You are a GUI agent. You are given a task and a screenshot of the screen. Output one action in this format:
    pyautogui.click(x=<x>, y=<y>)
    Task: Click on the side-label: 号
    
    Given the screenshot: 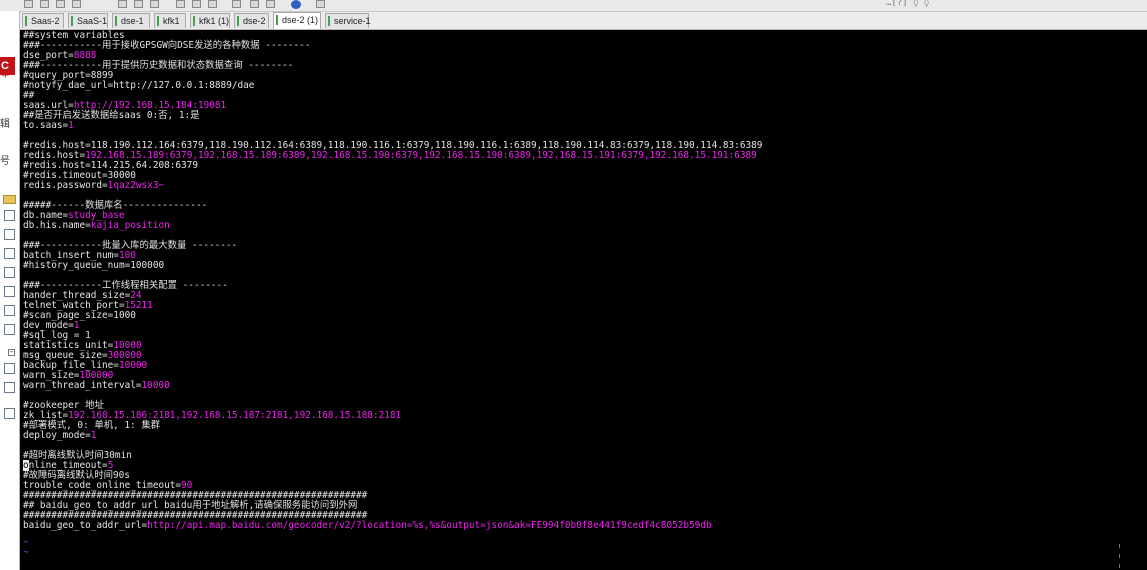 What is the action you would take?
    pyautogui.click(x=5, y=161)
    